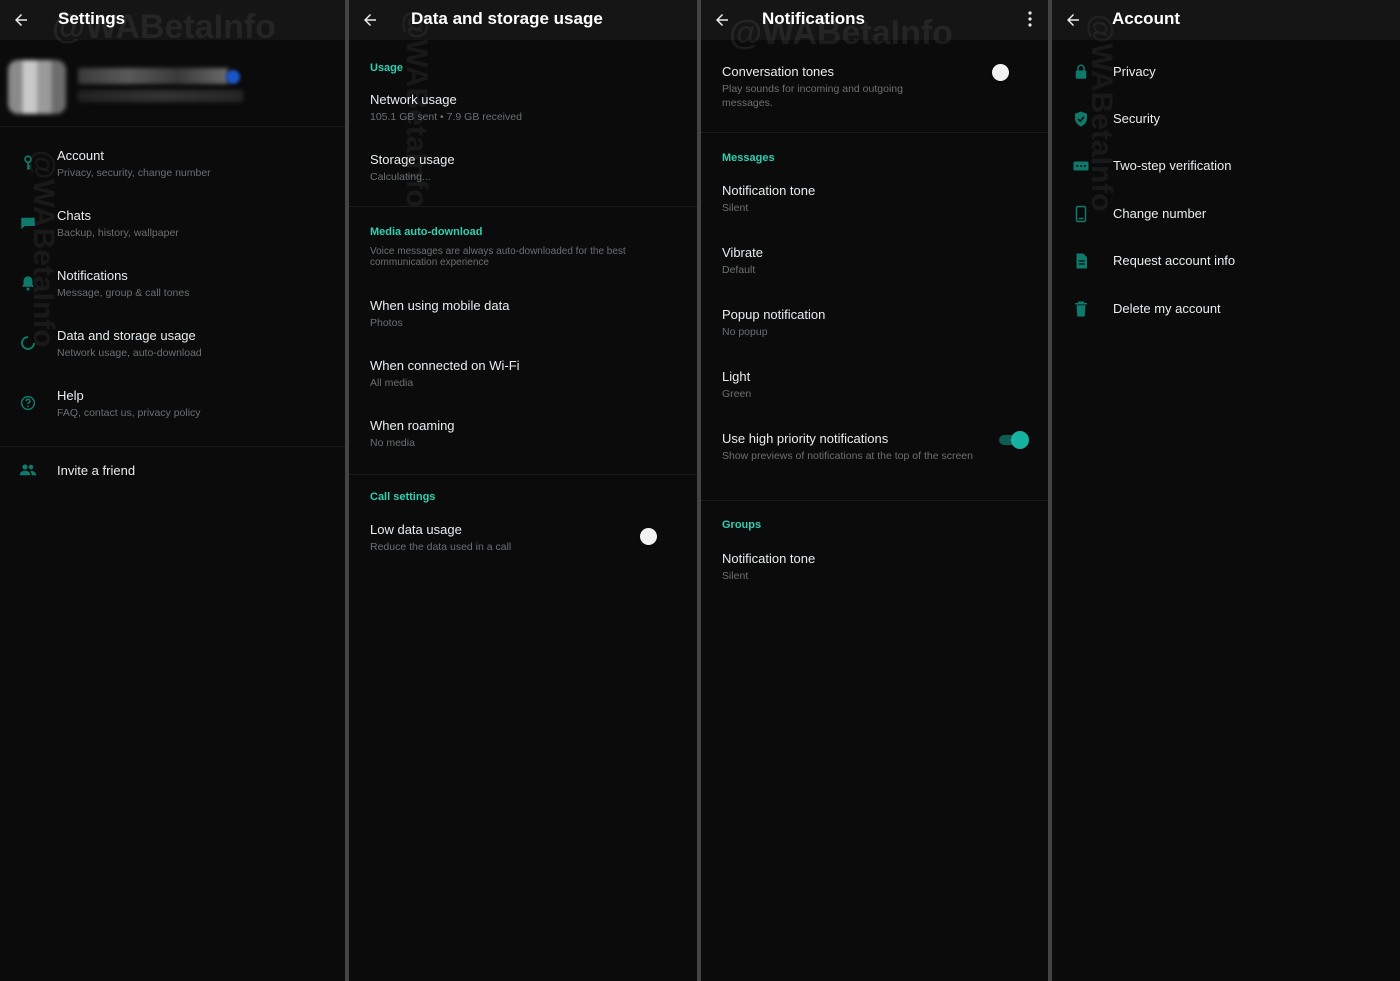  Describe the element at coordinates (129, 353) in the screenshot. I see `settings-item-sub: Network usage, auto-download` at that location.